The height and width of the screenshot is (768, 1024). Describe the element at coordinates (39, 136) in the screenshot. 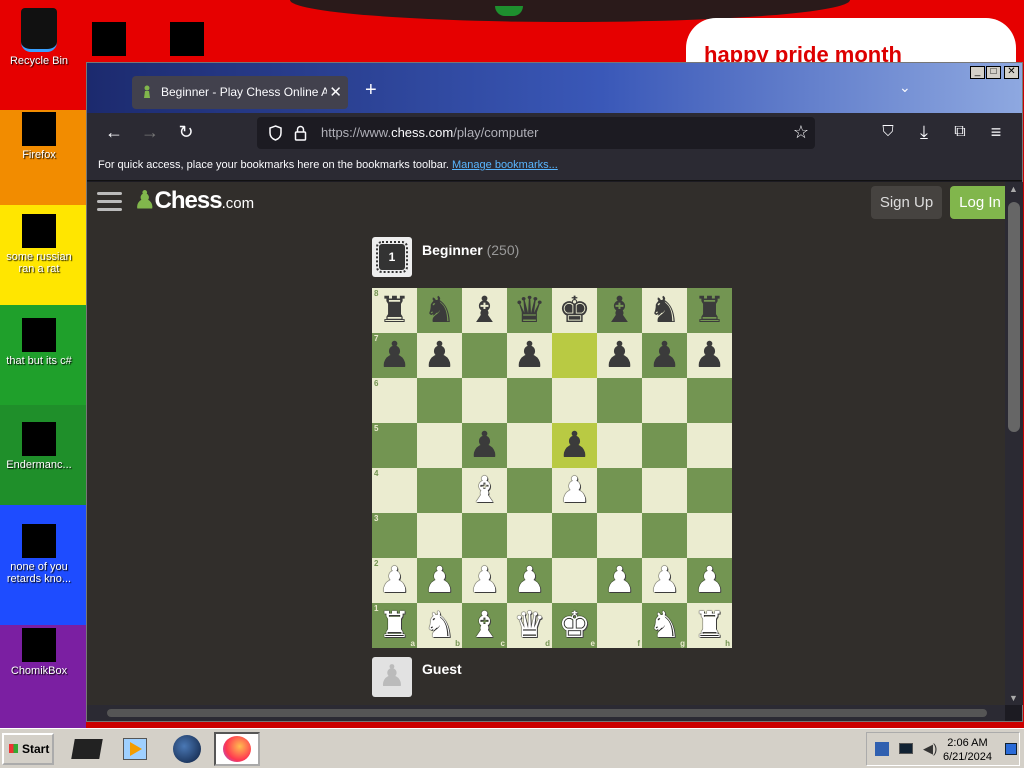

I see `desktop-icon-firefox: Firefox` at that location.